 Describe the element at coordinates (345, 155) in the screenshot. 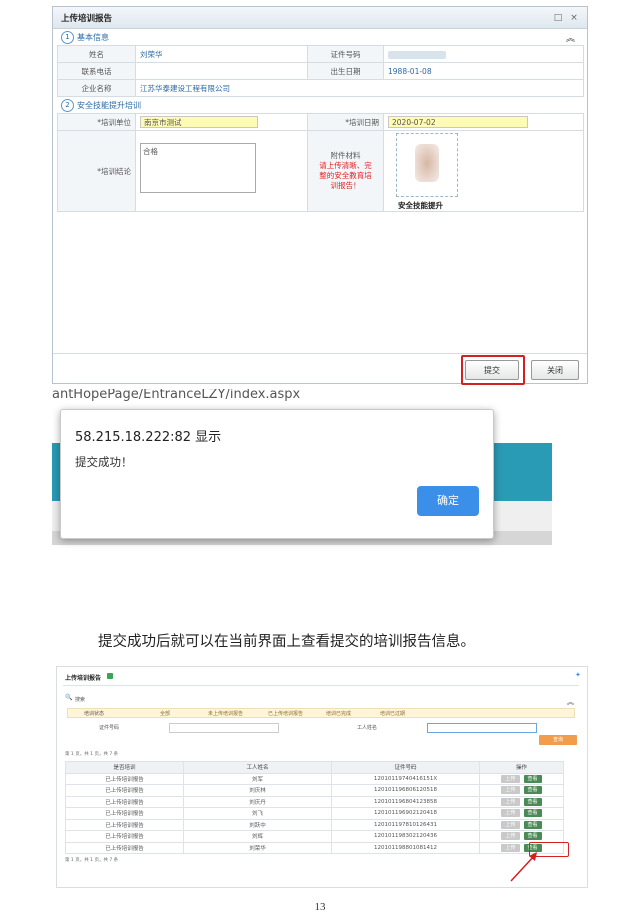

I see `attach-label: 附件材料` at that location.